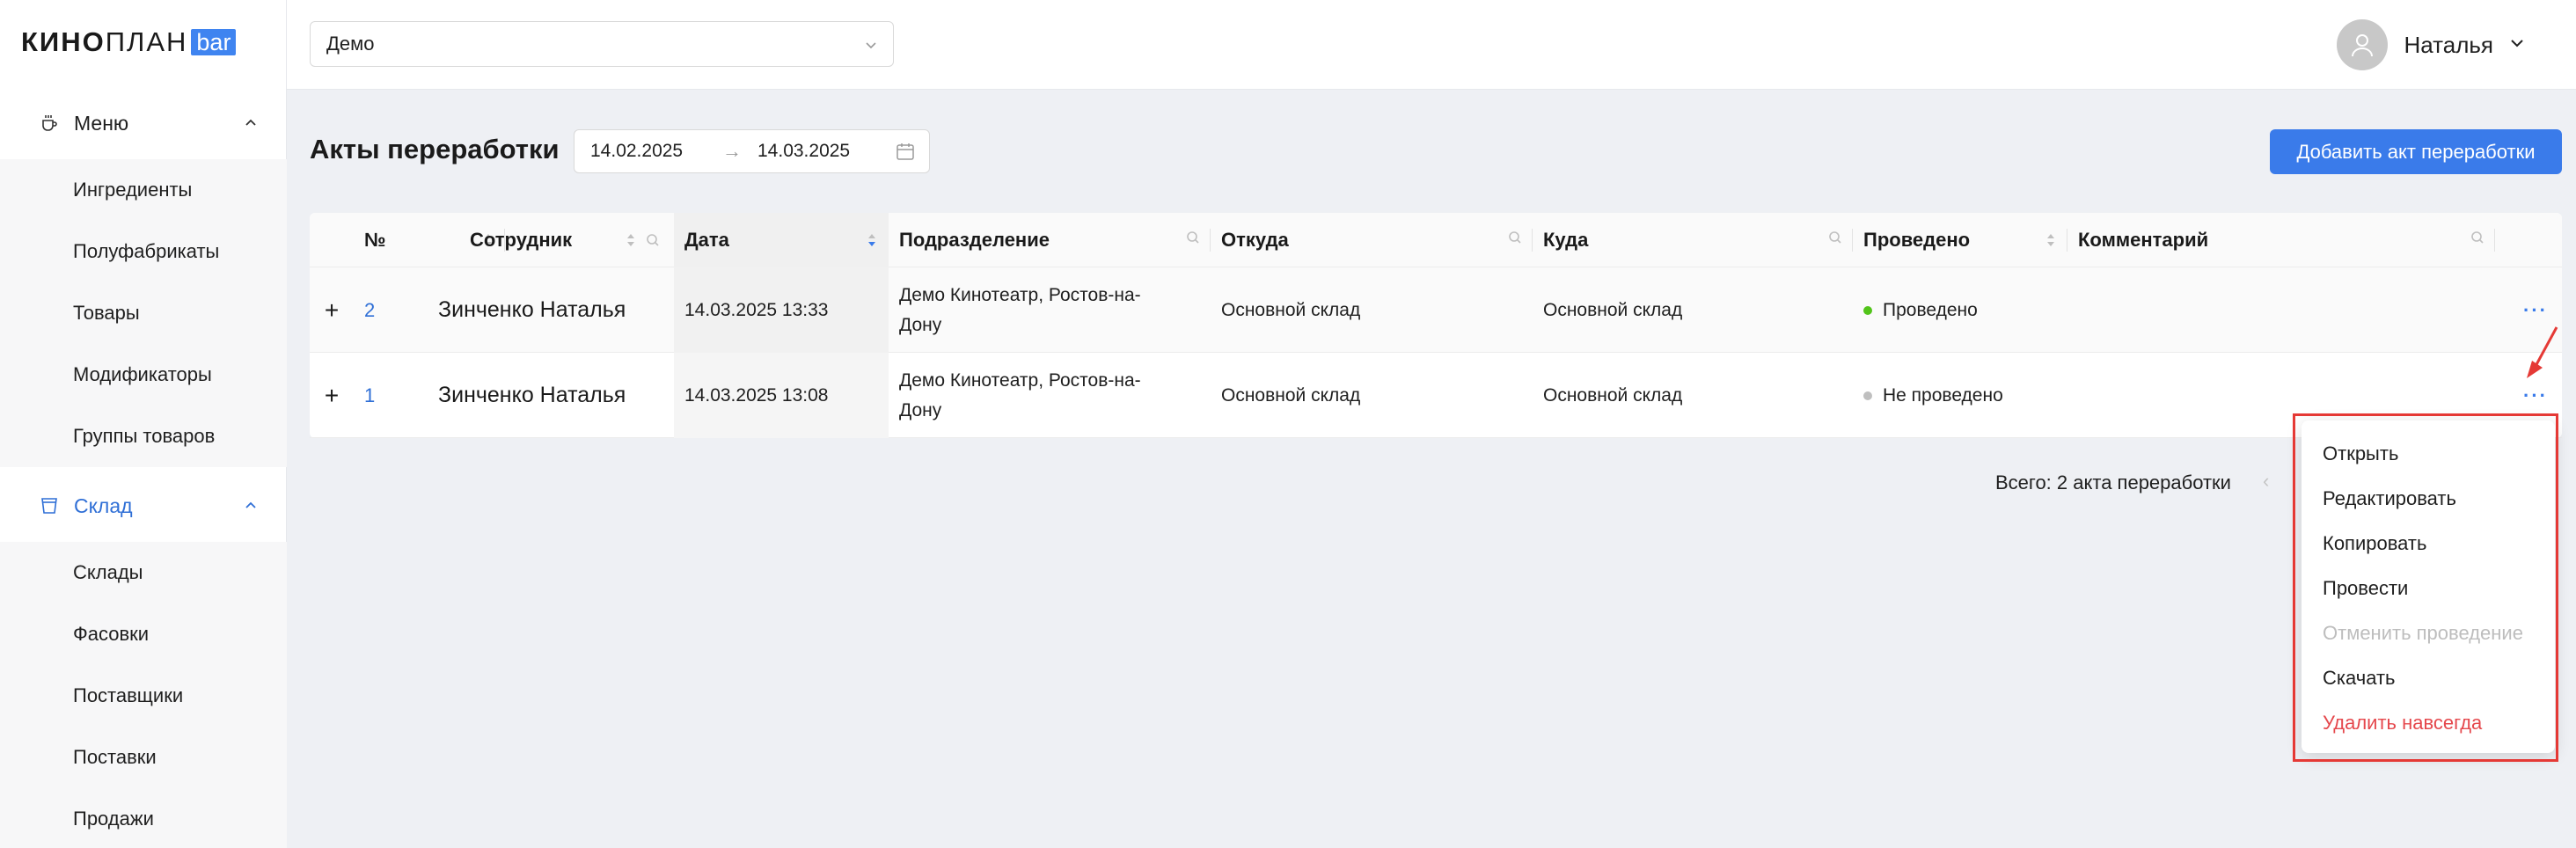 Image resolution: width=2576 pixels, height=848 pixels. I want to click on header-department-label: Подразделение, so click(974, 240).